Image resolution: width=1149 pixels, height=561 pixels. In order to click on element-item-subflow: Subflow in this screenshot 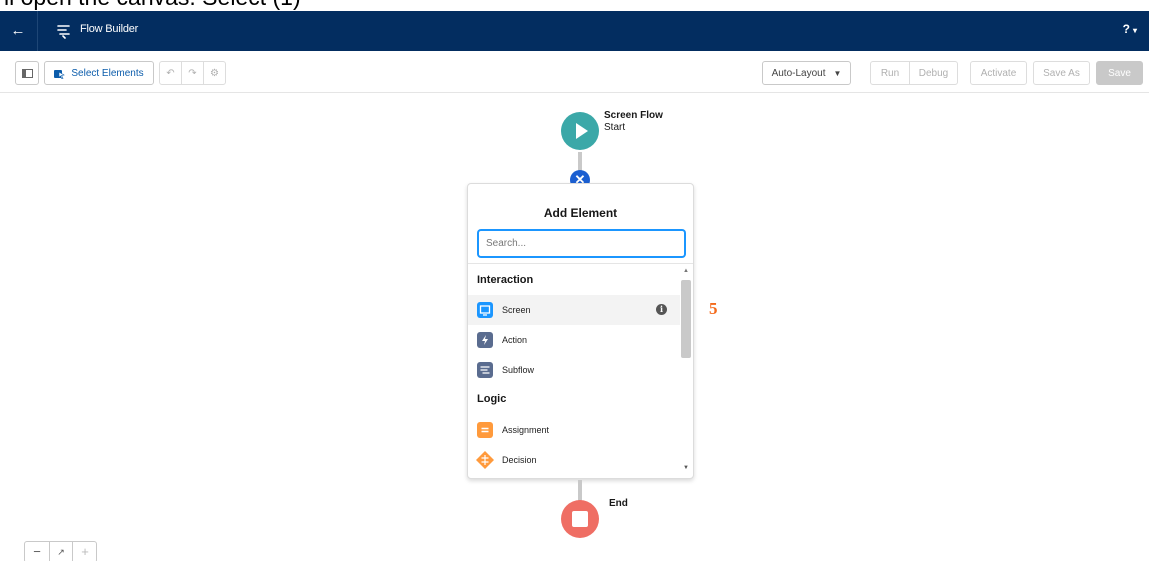, I will do `click(574, 370)`.